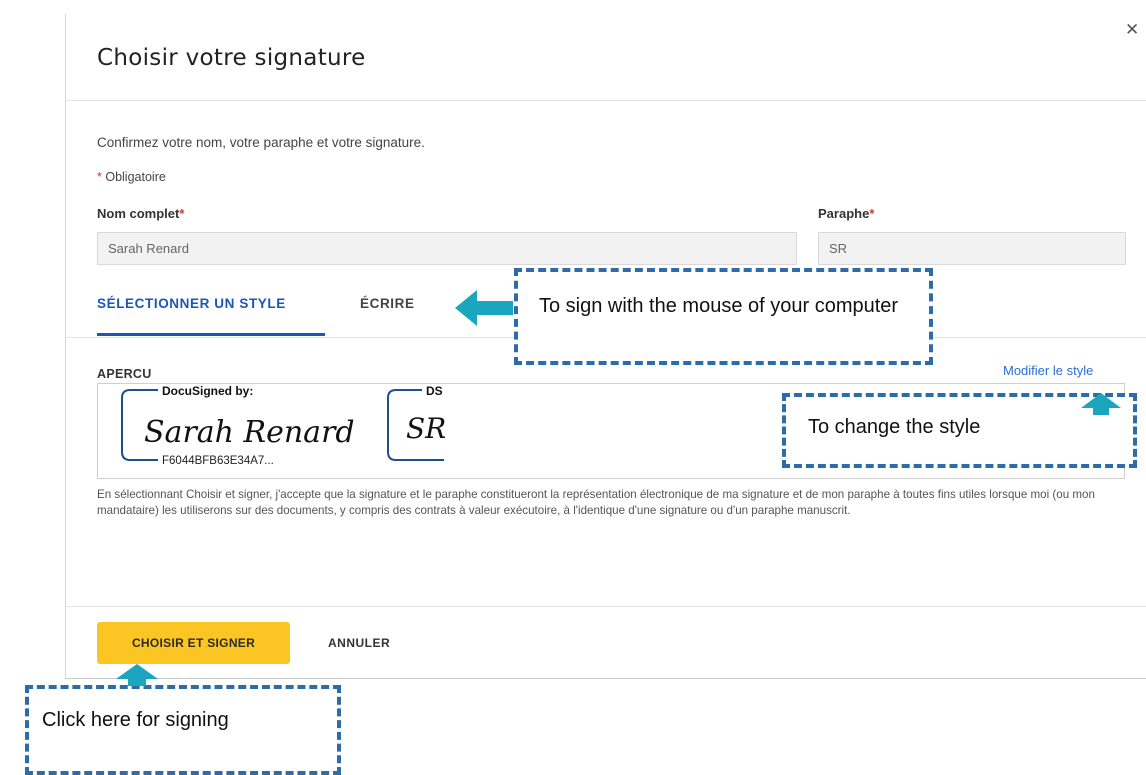 Image resolution: width=1146 pixels, height=775 pixels. I want to click on close-icon: ✕, so click(1132, 30).